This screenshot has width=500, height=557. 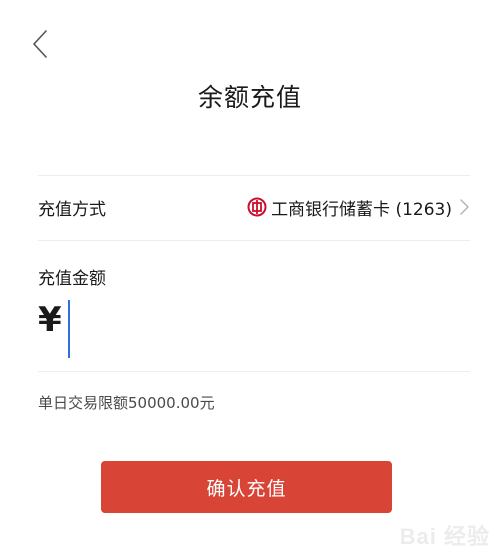 What do you see at coordinates (249, 97) in the screenshot?
I see `page-title: 余额充值` at bounding box center [249, 97].